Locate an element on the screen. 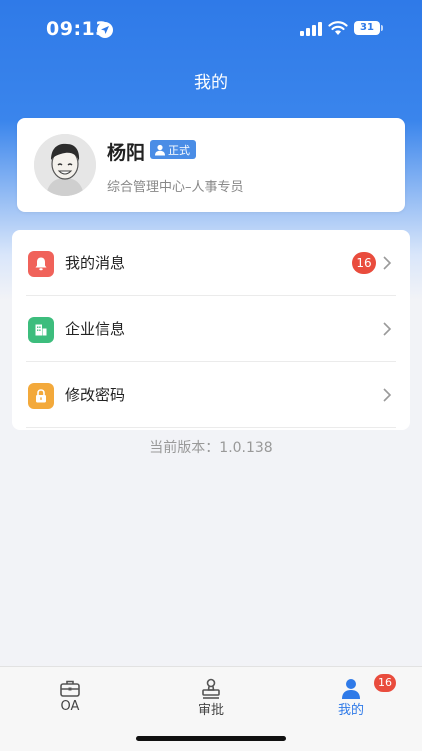 Image resolution: width=422 pixels, height=751 pixels. employee-status-label: 正式 is located at coordinates (179, 150).